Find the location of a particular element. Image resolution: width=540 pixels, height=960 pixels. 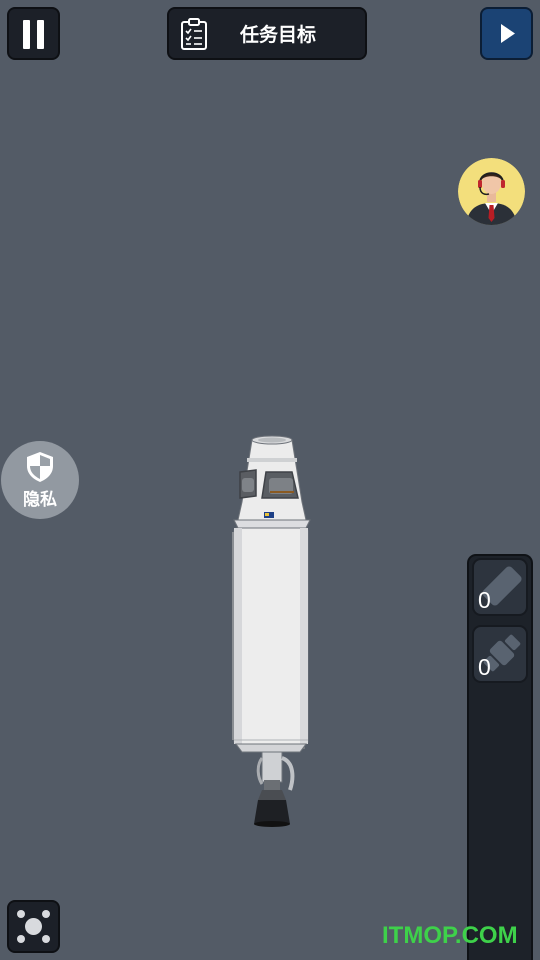

headset-advisor-avatar-icon is located at coordinates (491, 191).